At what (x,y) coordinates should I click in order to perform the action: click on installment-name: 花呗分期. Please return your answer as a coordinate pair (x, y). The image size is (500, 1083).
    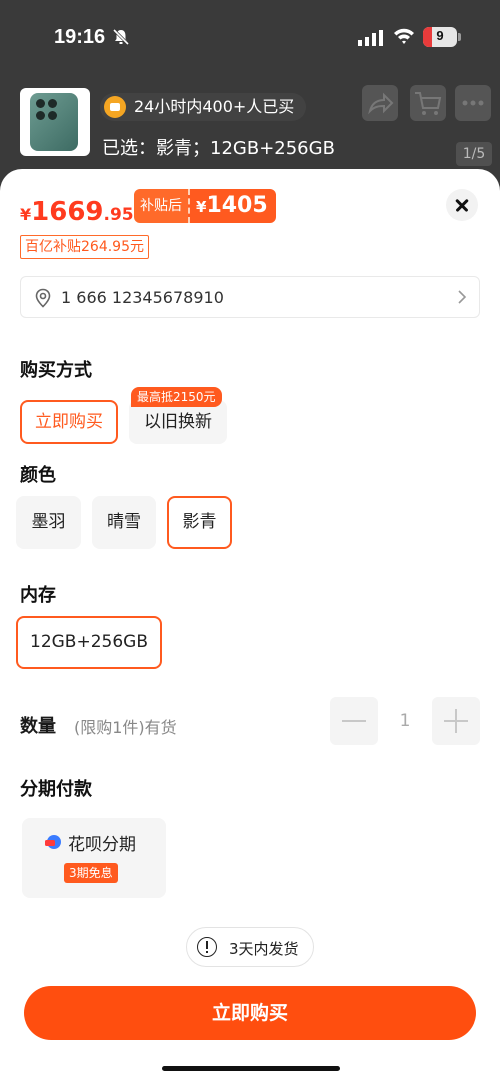
    Looking at the image, I should click on (102, 845).